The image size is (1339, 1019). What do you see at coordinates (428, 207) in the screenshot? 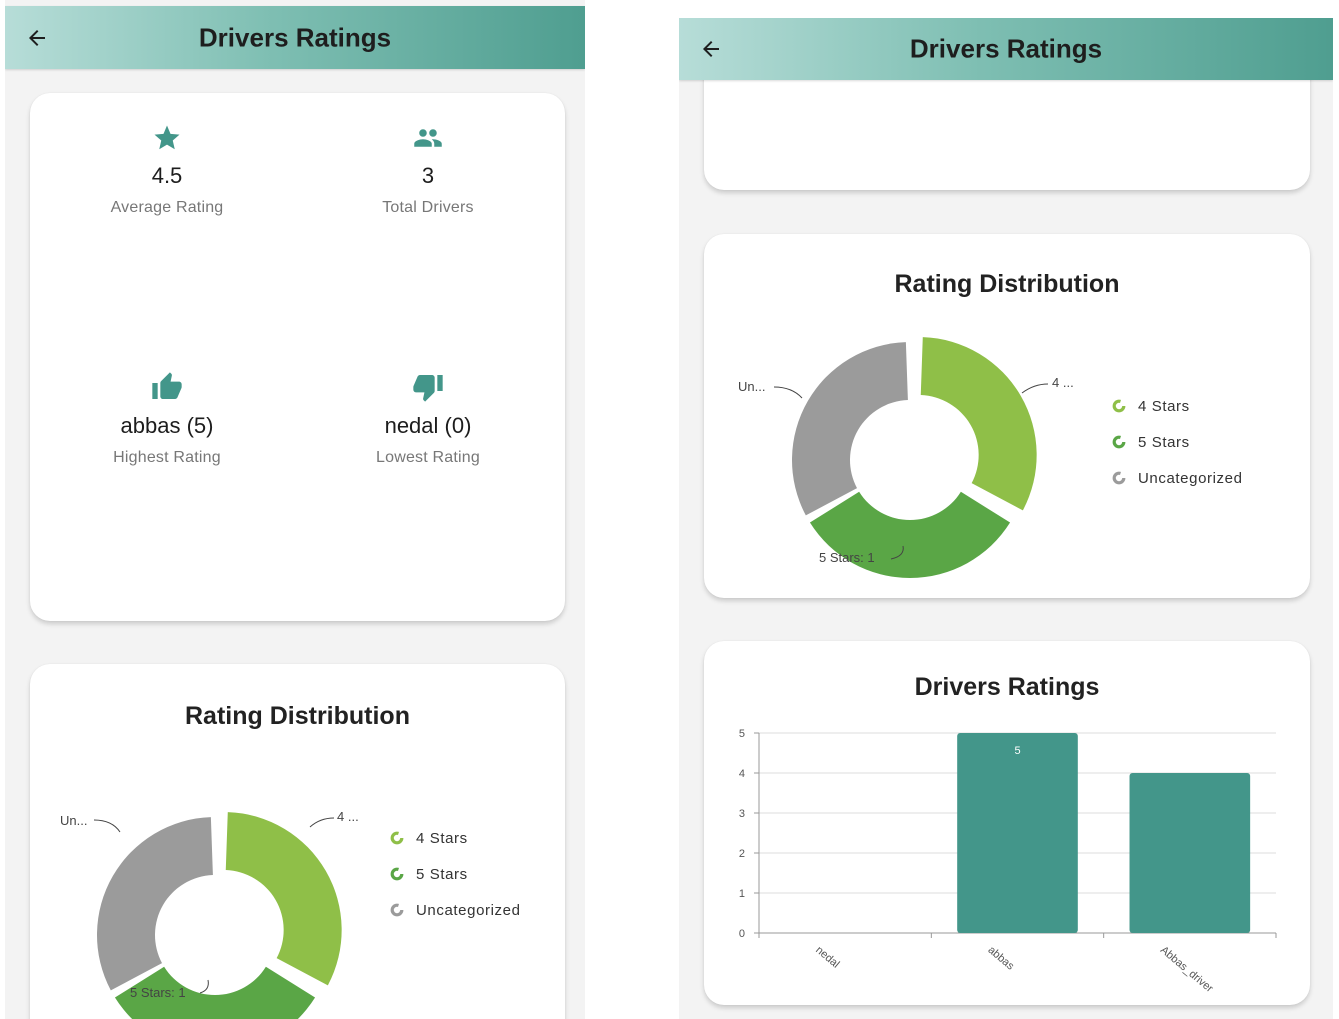
I see `total-drivers-label: Total Drivers` at bounding box center [428, 207].